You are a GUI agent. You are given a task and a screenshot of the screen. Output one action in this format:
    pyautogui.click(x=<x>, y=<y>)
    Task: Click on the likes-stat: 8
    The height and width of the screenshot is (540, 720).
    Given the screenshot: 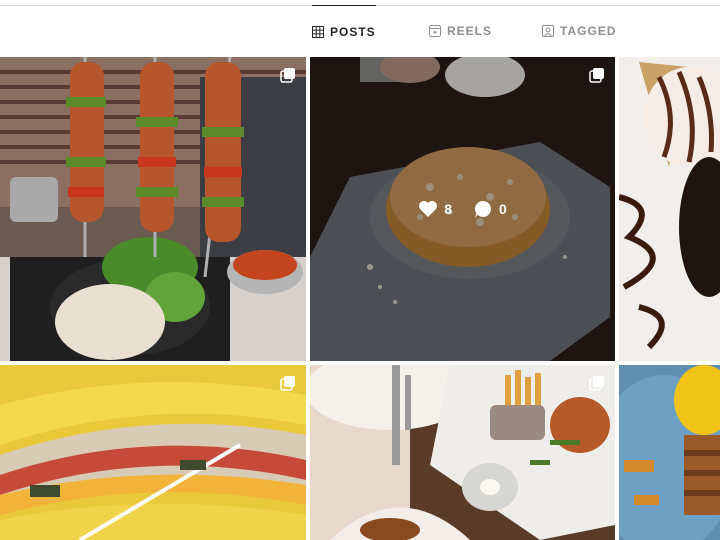 What is the action you would take?
    pyautogui.click(x=435, y=209)
    